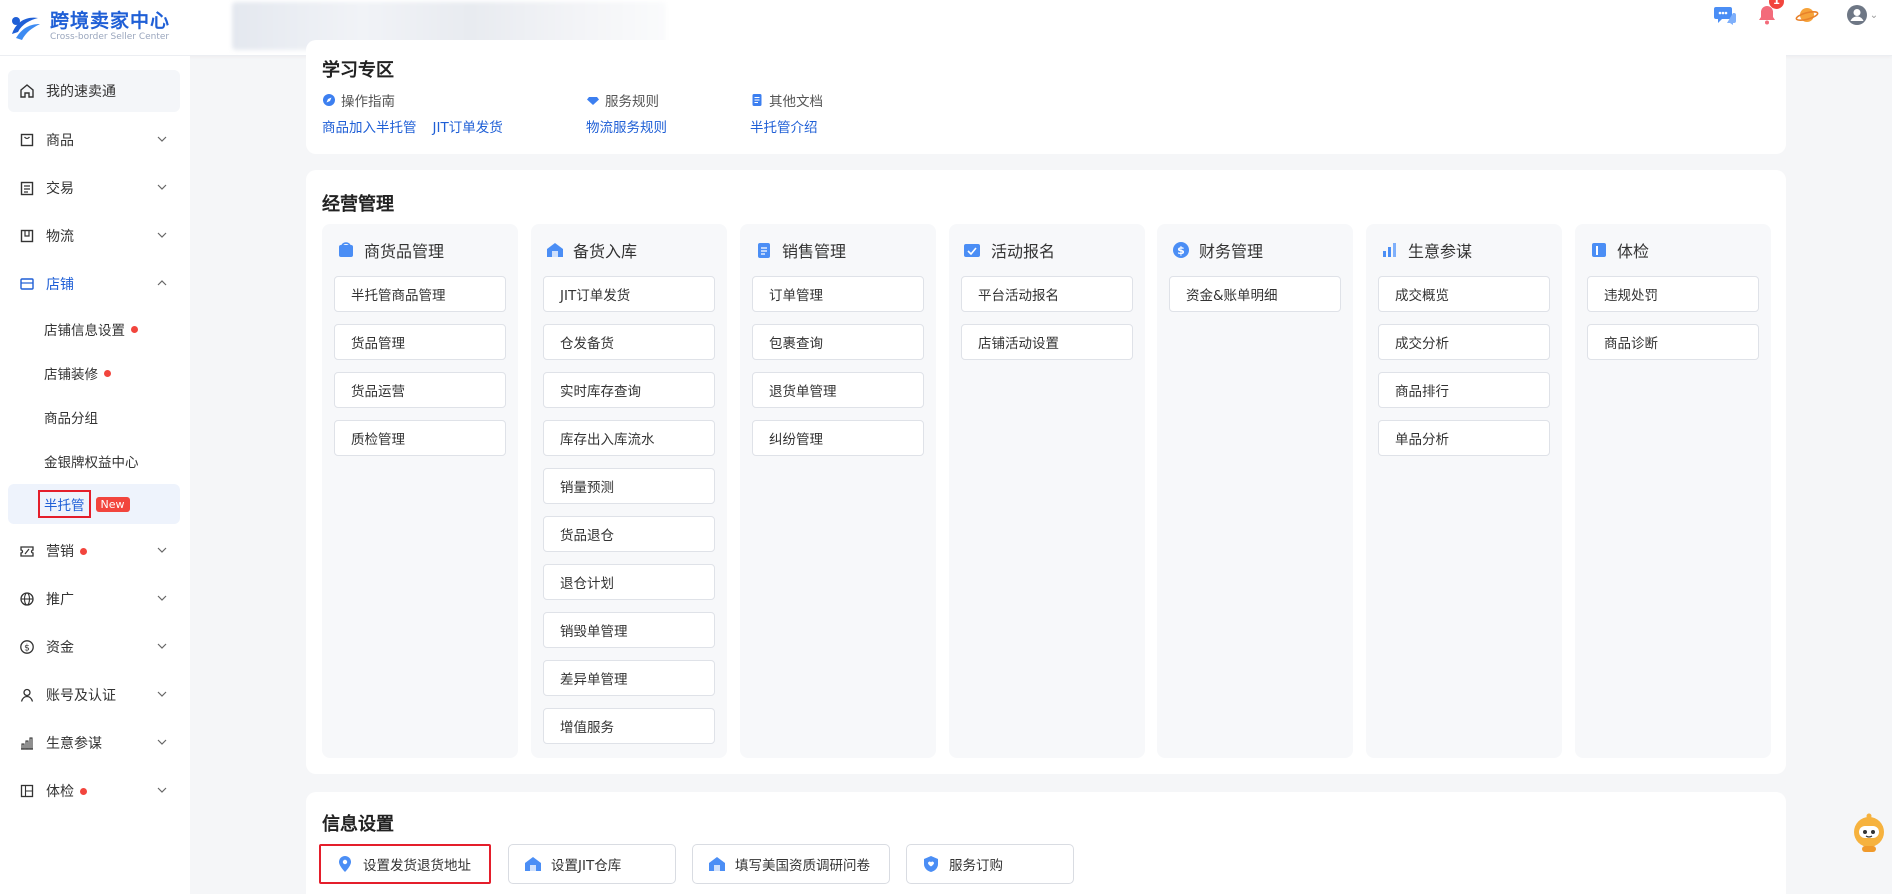 Image resolution: width=1892 pixels, height=894 pixels. I want to click on mgmt-col-health-check: 体检 违规处罚 商品诊断, so click(1673, 491).